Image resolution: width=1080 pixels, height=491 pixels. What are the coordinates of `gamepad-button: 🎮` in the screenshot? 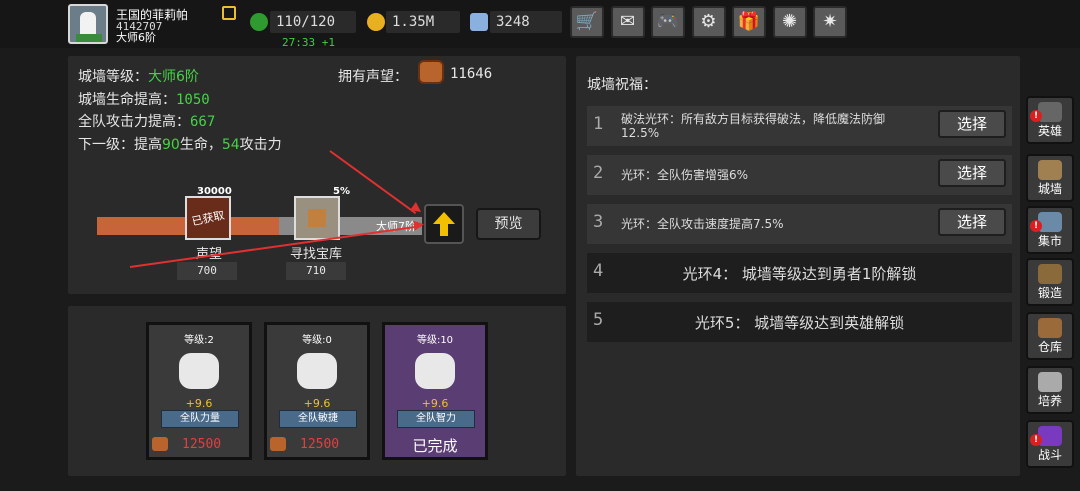 It's located at (668, 22).